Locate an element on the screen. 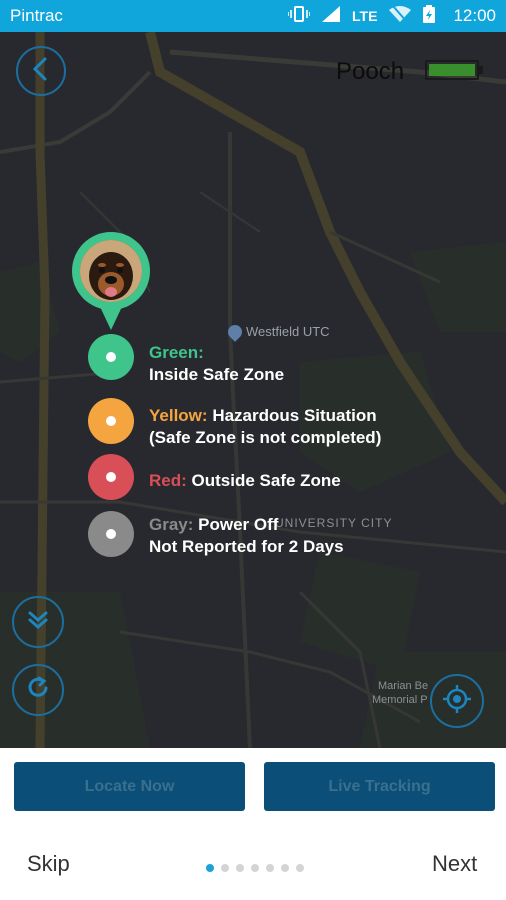 Image resolution: width=506 pixels, height=900 pixels. vibrate-icon is located at coordinates (299, 16).